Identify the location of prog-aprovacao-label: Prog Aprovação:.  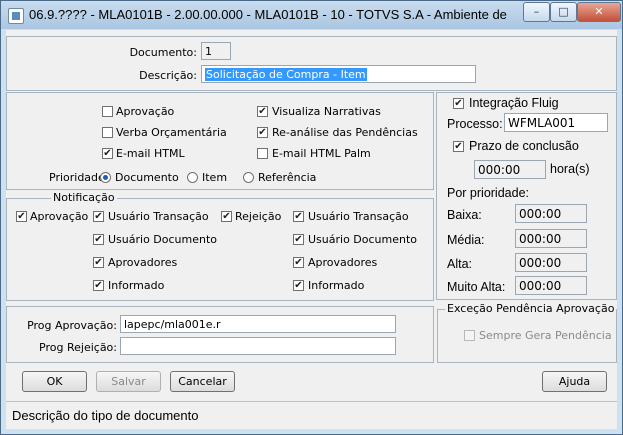
(72, 325).